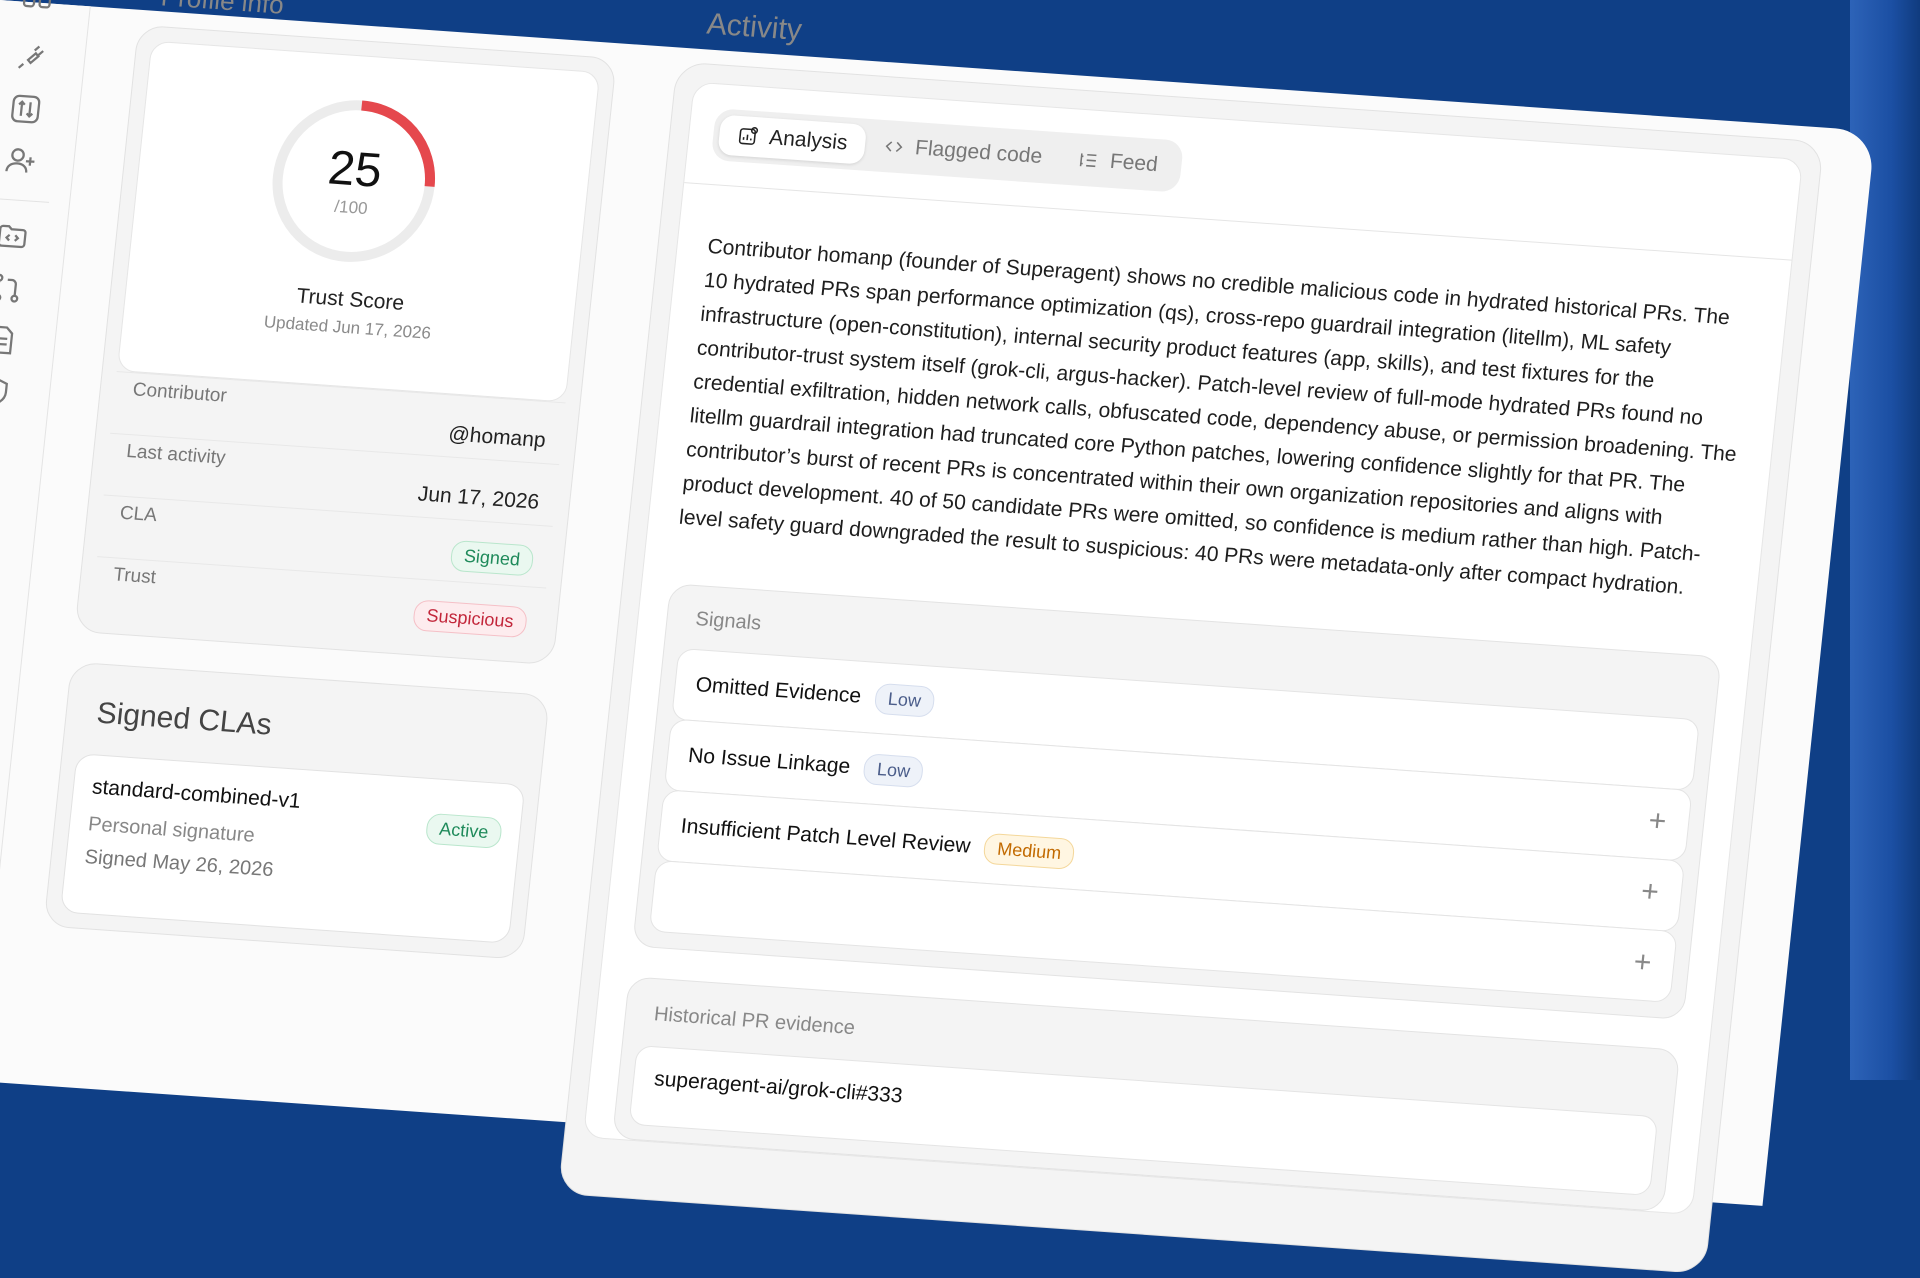 This screenshot has width=1920, height=1278. What do you see at coordinates (496, 437) in the screenshot?
I see `contributor-value: @homanp` at bounding box center [496, 437].